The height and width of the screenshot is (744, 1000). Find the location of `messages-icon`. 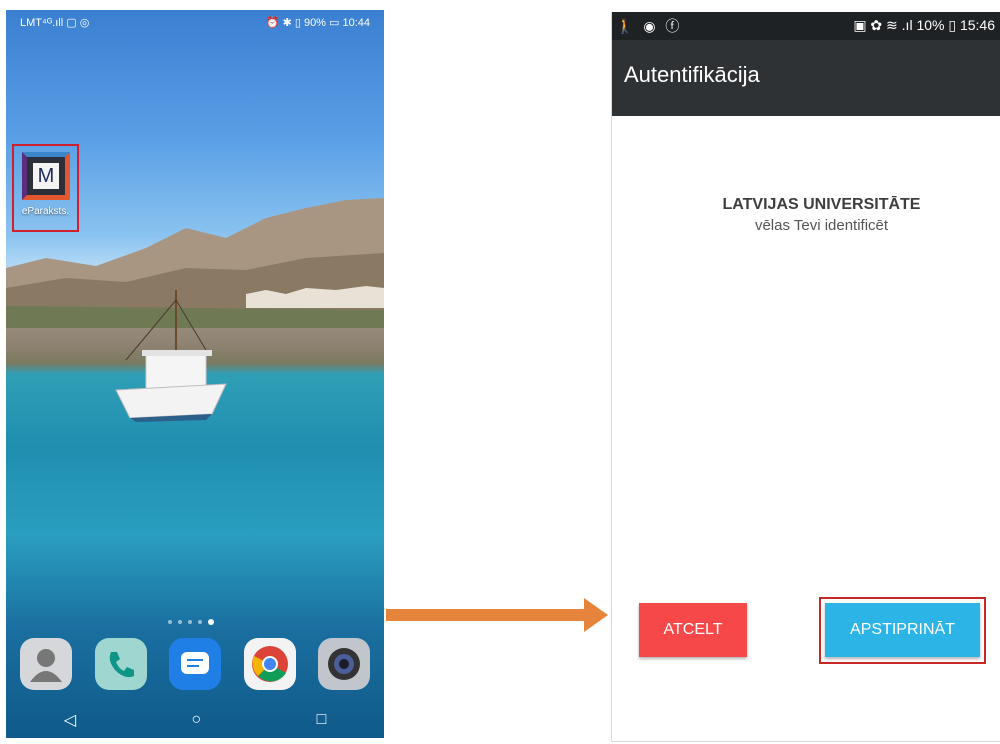

messages-icon is located at coordinates (195, 664).